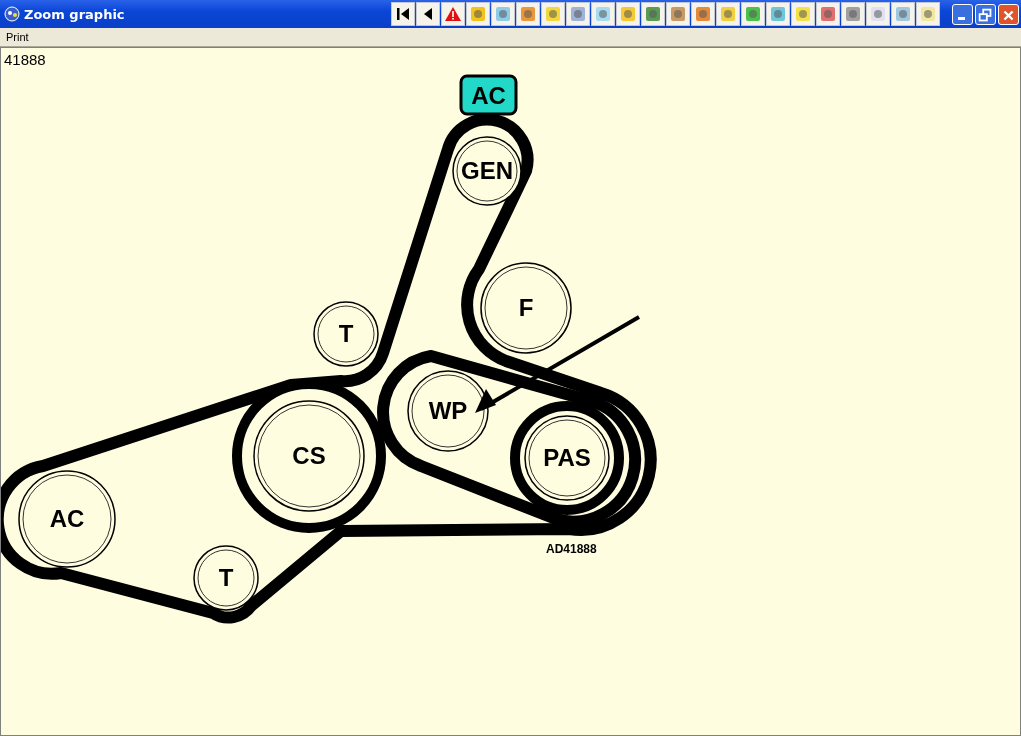  Describe the element at coordinates (962, 14) in the screenshot. I see `minimize-button` at that location.